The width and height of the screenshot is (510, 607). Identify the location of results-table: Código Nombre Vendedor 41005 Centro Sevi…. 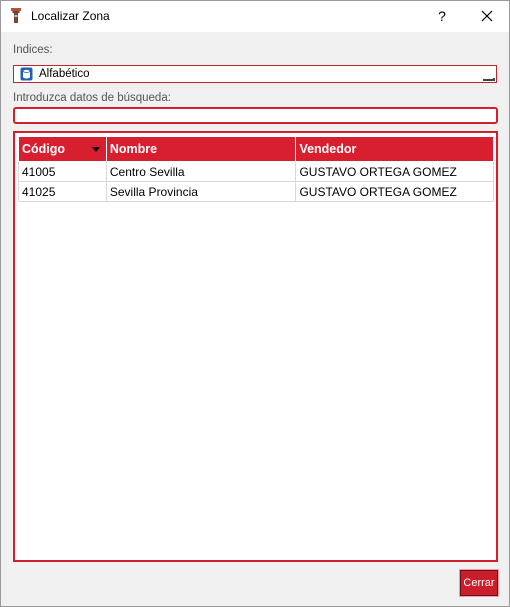
(256, 169).